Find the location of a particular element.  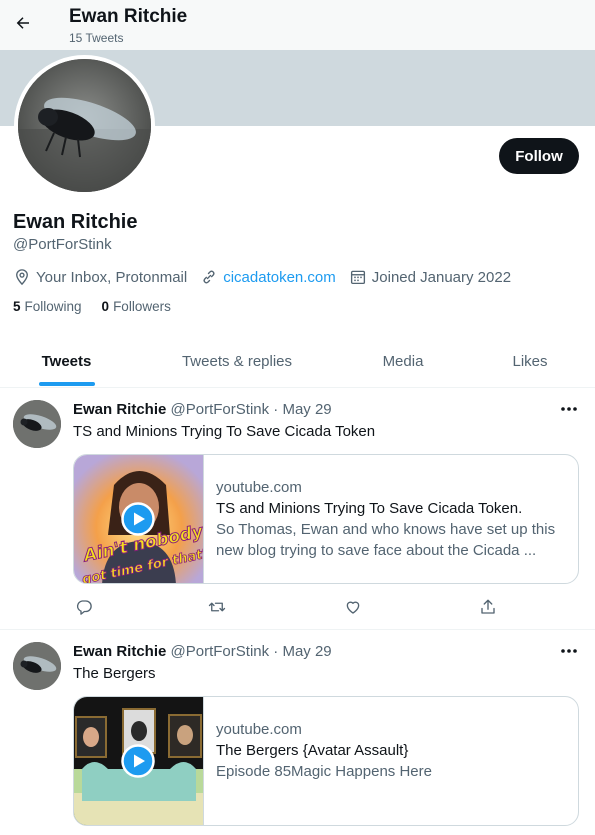

profile-stats: 5 Following 0 Followers is located at coordinates (102, 306).